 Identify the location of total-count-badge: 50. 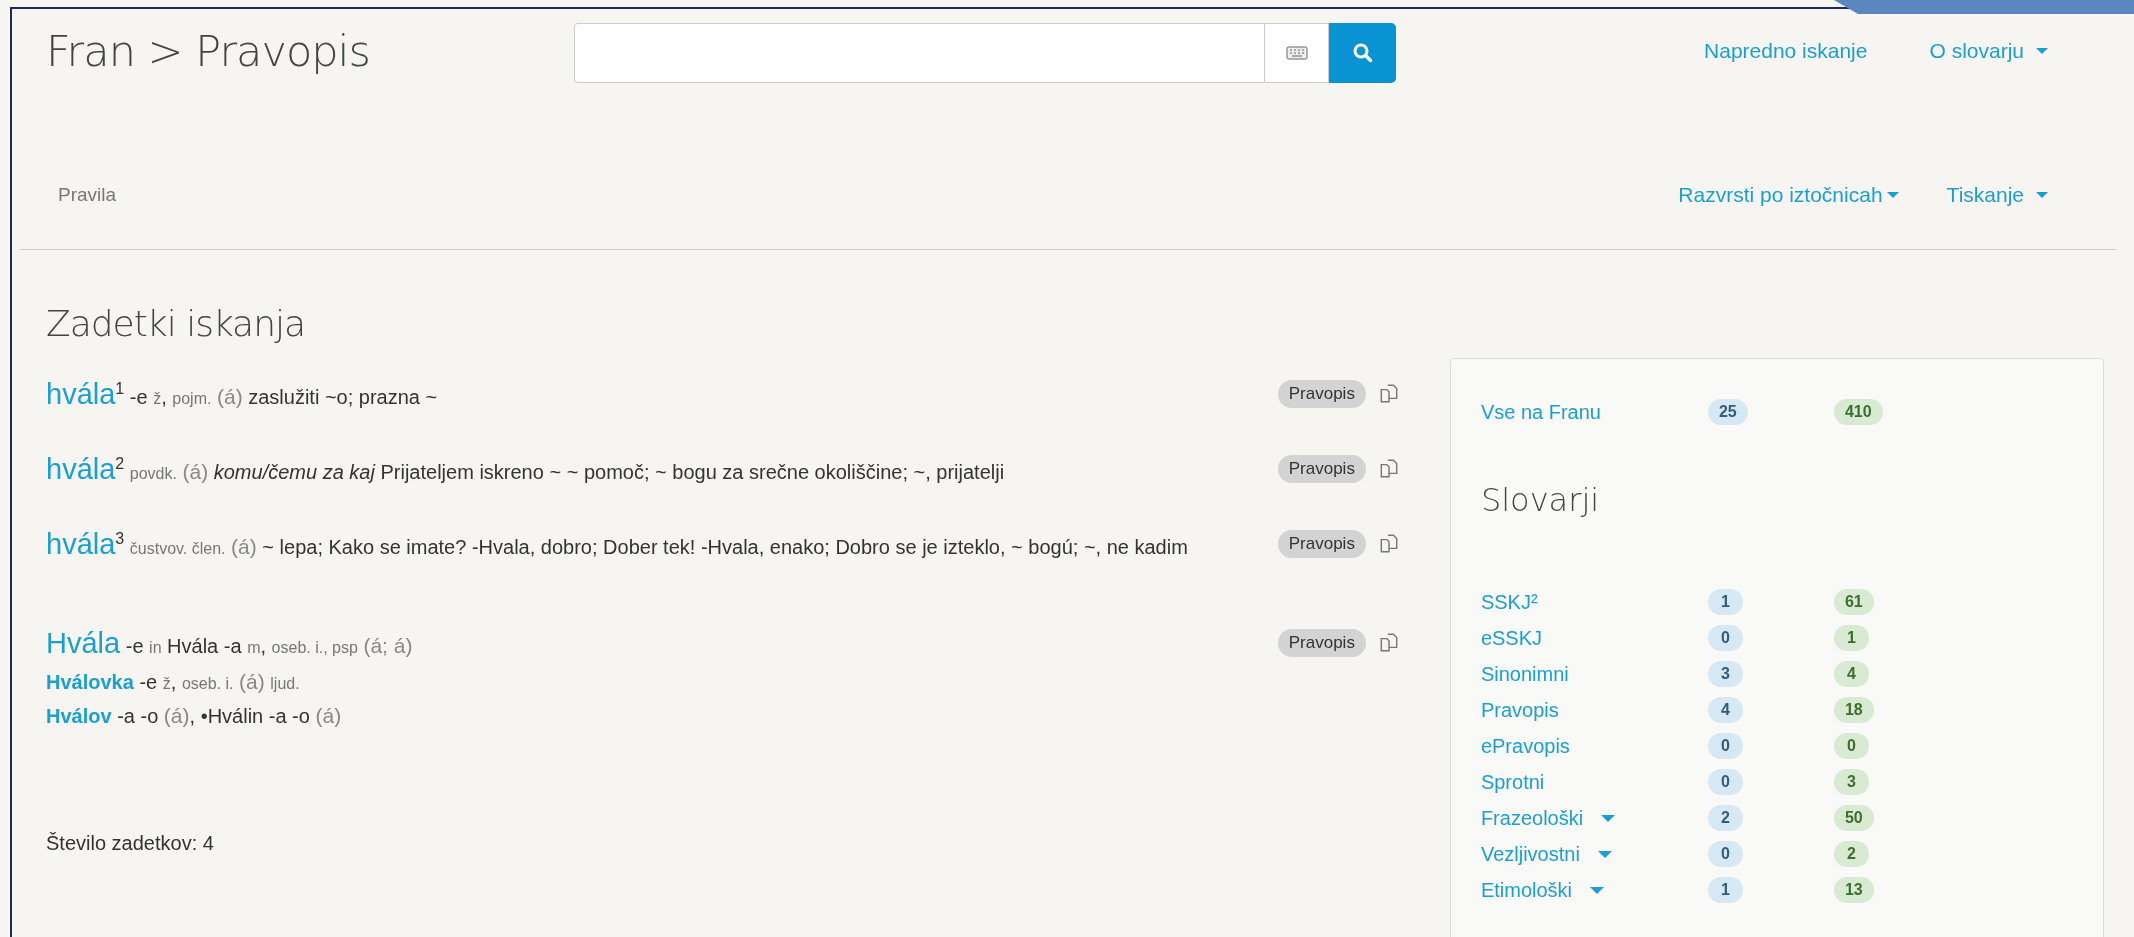
(1853, 818).